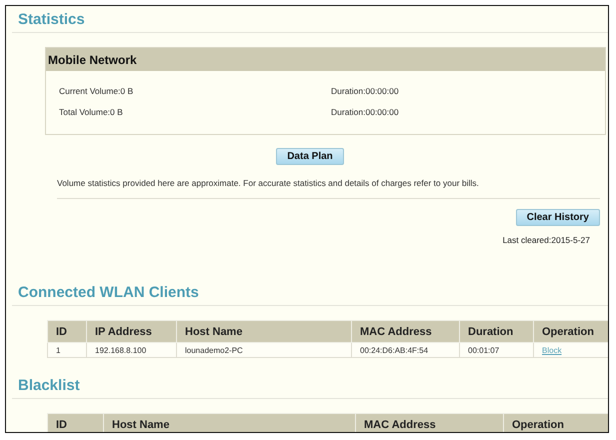  Describe the element at coordinates (268, 183) in the screenshot. I see `disclaimer-text: Volume statistics provided here are approximate. For accurate statistics and details of charges refer to your bills.` at that location.